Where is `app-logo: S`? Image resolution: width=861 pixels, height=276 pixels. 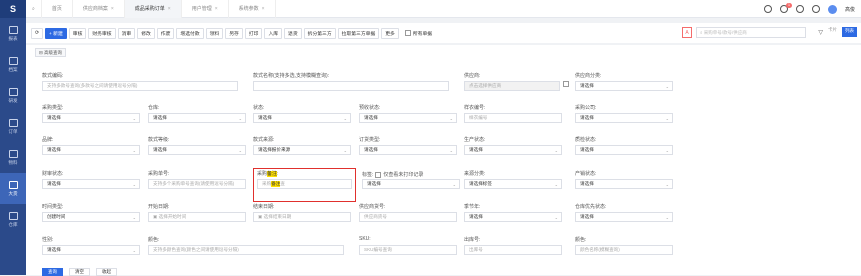 app-logo: S is located at coordinates (13, 9).